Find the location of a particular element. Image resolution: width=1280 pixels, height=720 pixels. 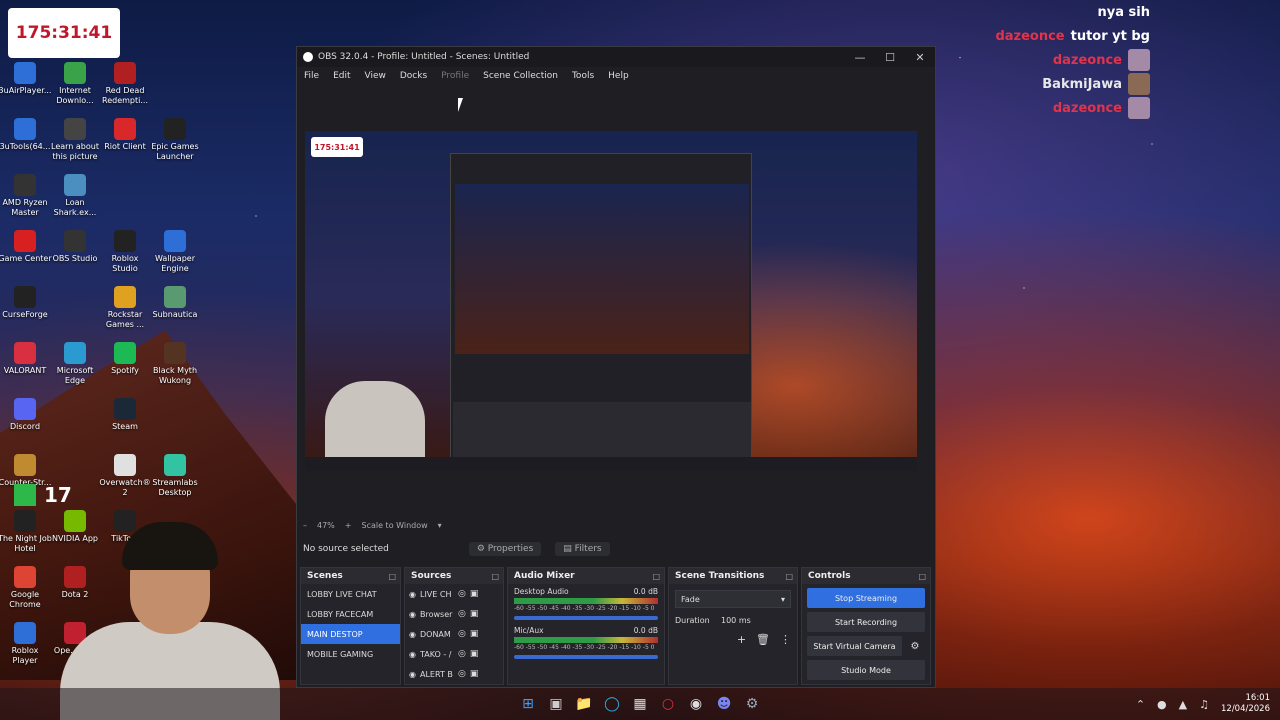

desktop-icon: AMD Ryzen Master is located at coordinates (26, 196).